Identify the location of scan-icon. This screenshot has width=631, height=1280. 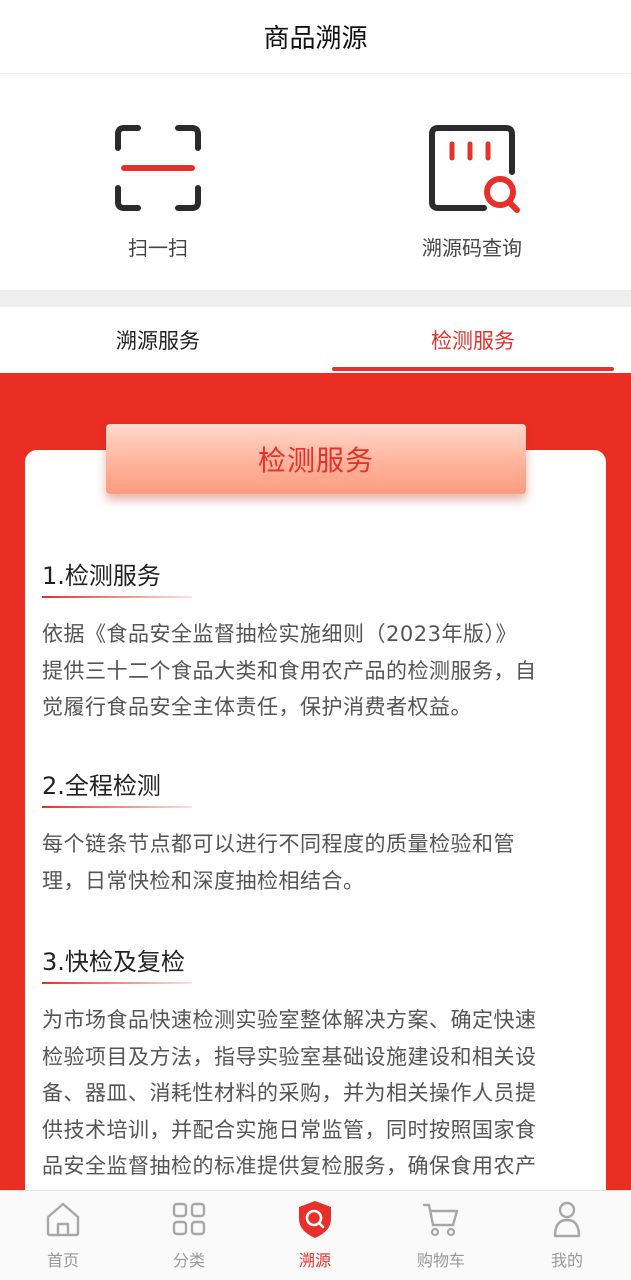
(158, 168).